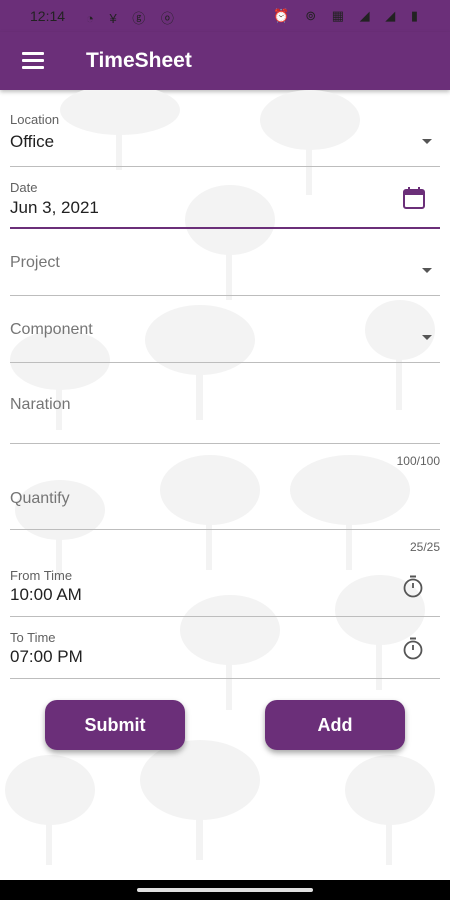 The image size is (450, 900). What do you see at coordinates (139, 60) in the screenshot?
I see `app-title: TimeSheet` at bounding box center [139, 60].